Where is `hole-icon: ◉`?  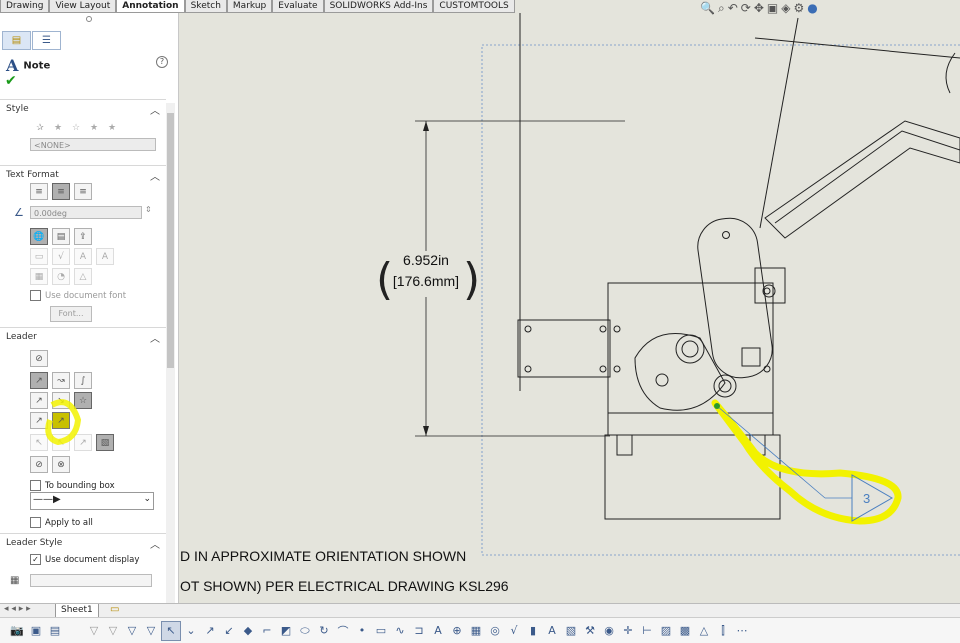 hole-icon: ◉ is located at coordinates (609, 631).